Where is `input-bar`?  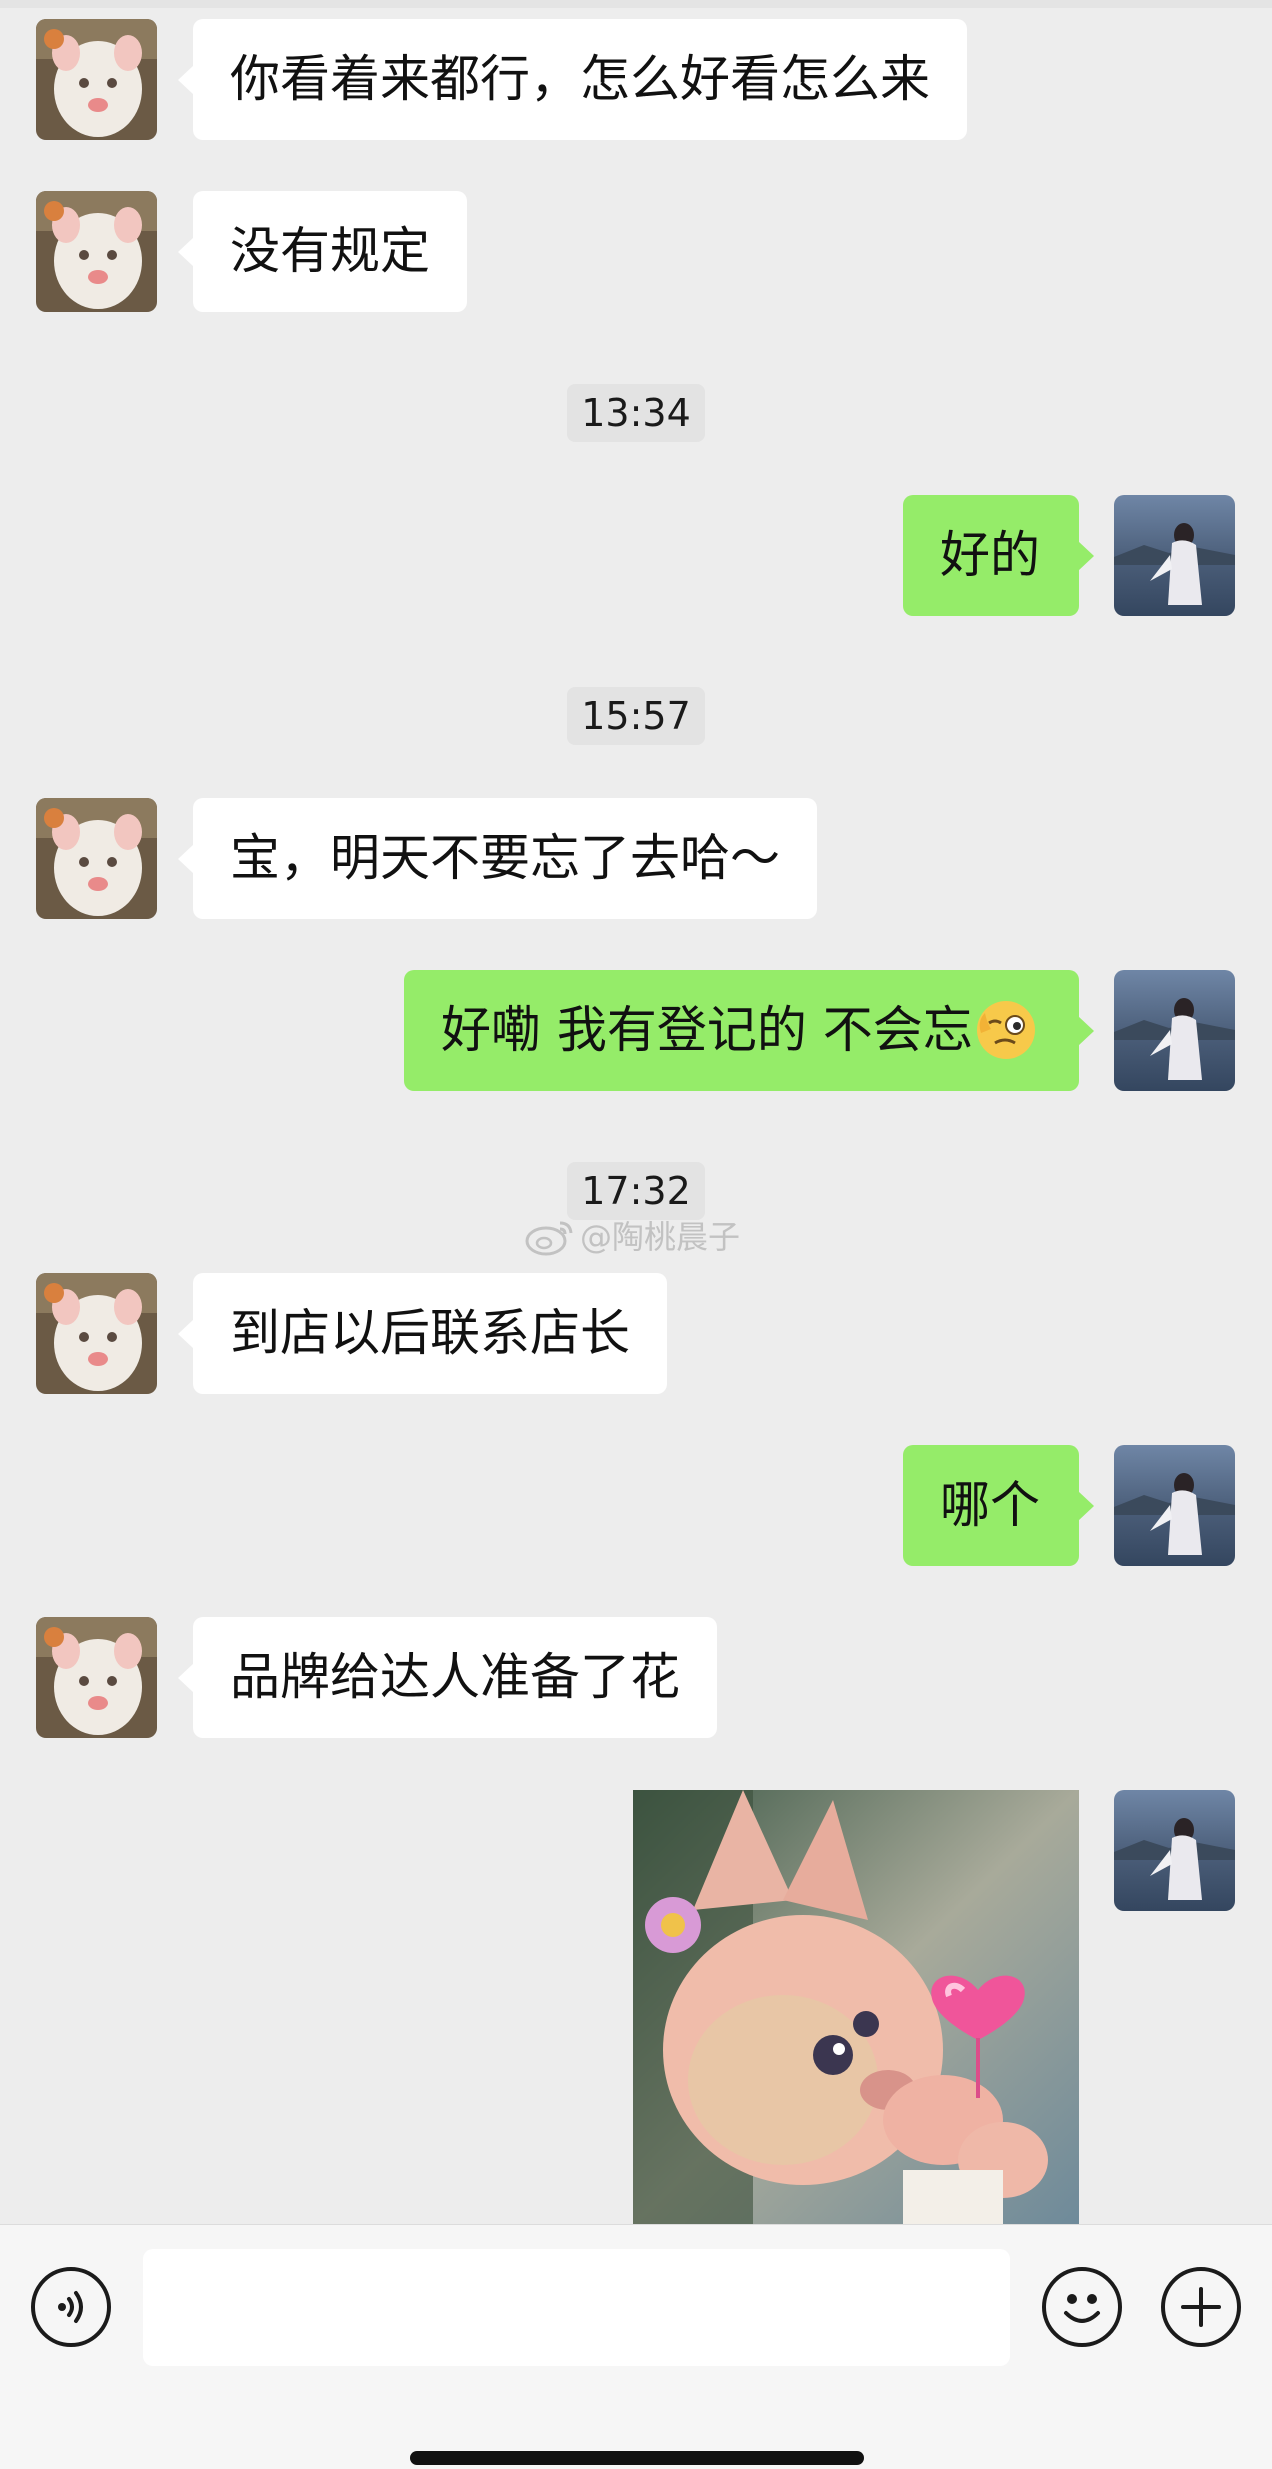
input-bar is located at coordinates (636, 2346).